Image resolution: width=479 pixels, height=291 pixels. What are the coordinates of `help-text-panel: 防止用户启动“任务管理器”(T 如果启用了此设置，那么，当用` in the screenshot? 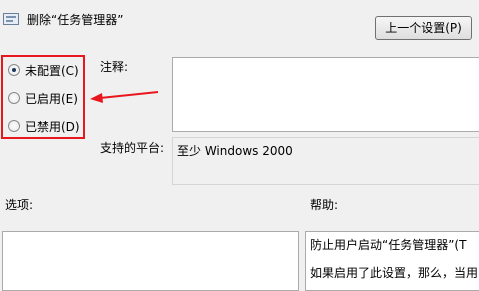 It's located at (392, 261).